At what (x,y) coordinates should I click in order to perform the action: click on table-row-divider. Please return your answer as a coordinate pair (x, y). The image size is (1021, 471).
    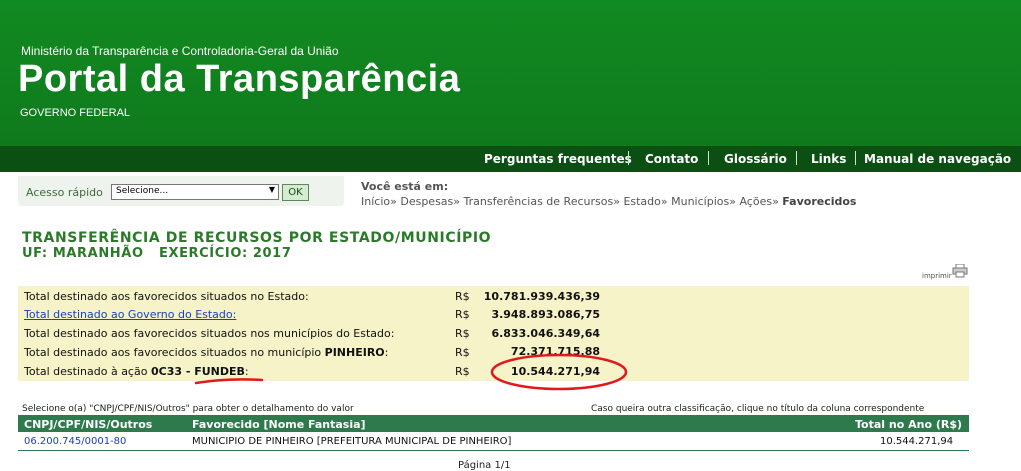
    Looking at the image, I should click on (493, 450).